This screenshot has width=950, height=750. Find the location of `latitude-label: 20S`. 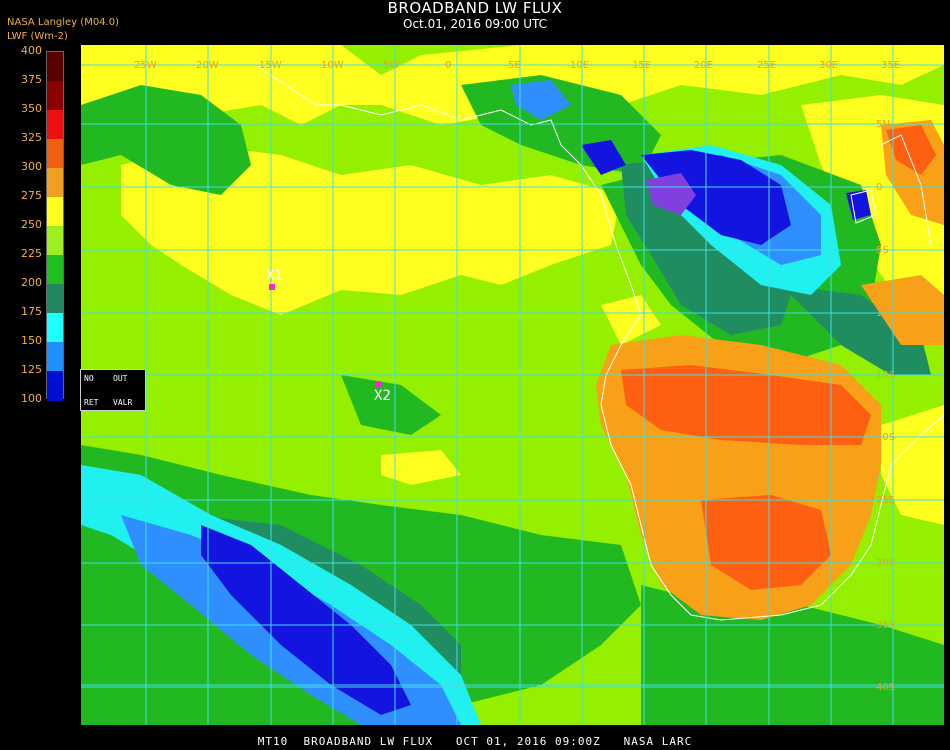

latitude-label: 20S is located at coordinates (886, 437).